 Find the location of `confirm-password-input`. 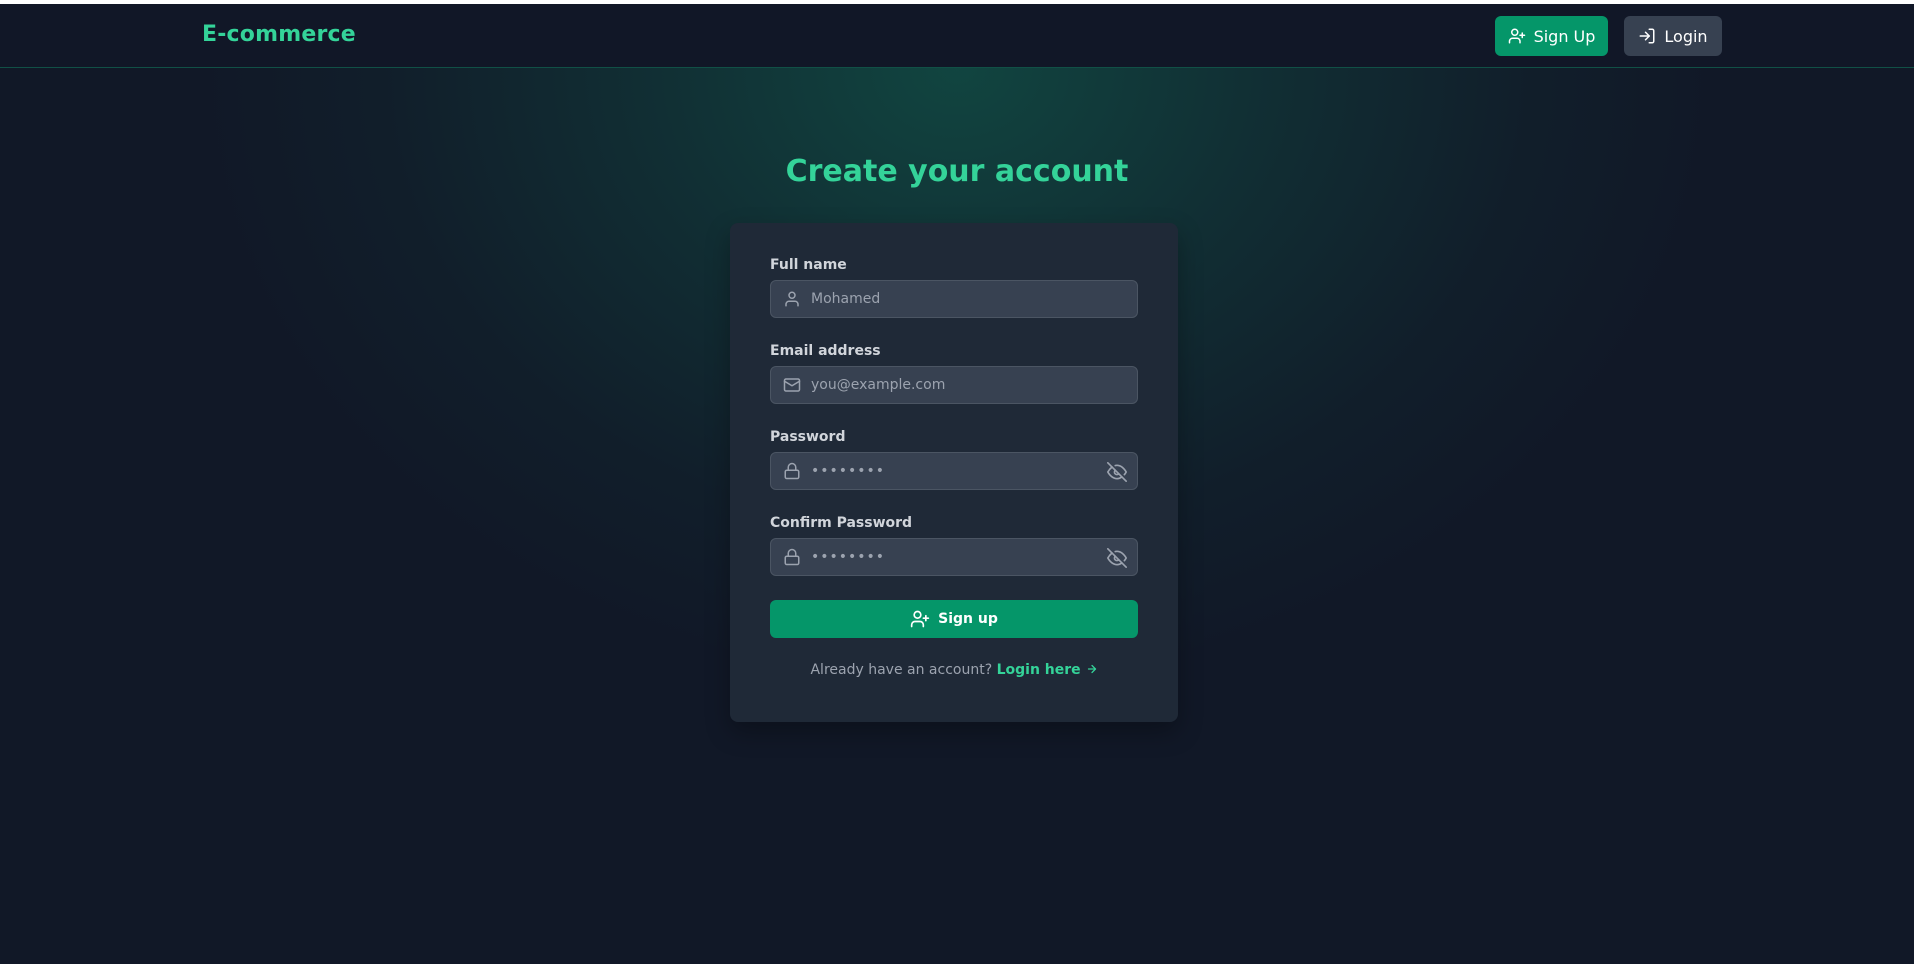

confirm-password-input is located at coordinates (961, 557).